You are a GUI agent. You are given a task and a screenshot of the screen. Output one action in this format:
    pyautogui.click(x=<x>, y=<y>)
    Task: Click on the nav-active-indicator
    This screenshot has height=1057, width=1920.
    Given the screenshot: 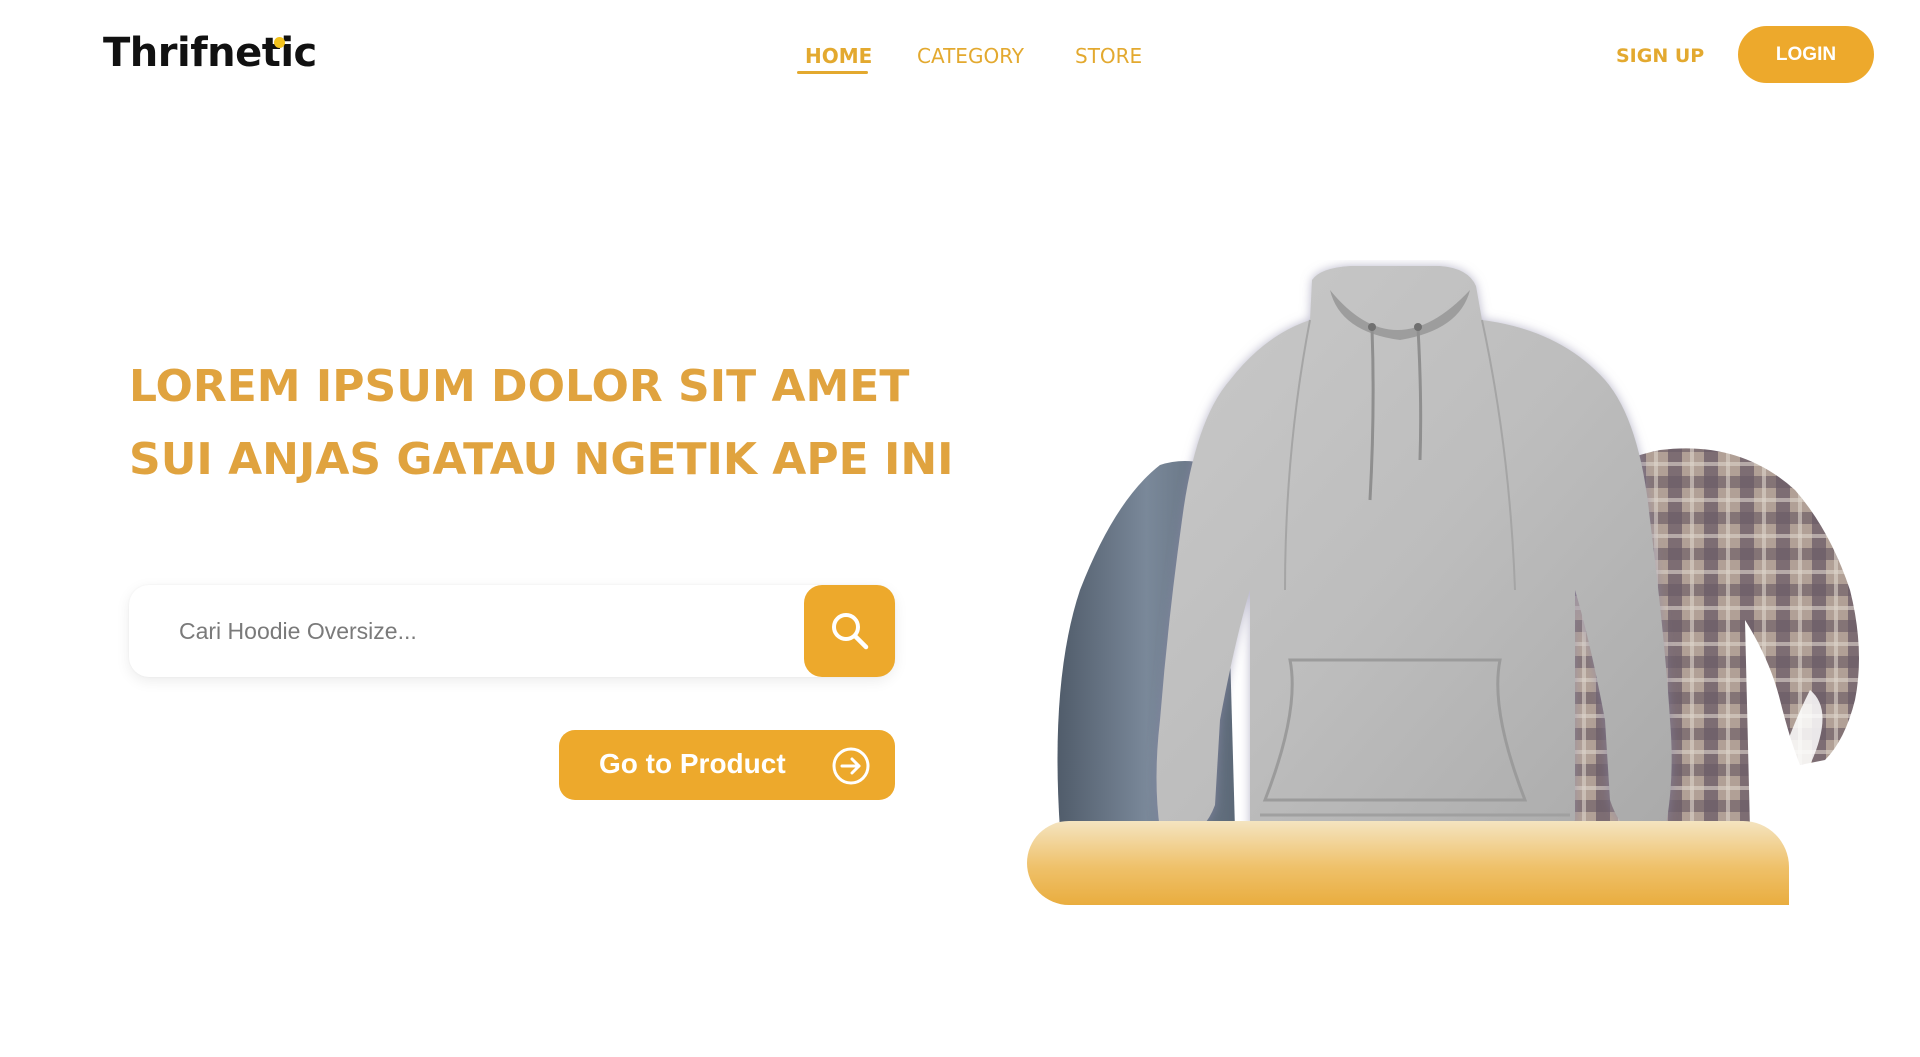 What is the action you would take?
    pyautogui.click(x=832, y=72)
    